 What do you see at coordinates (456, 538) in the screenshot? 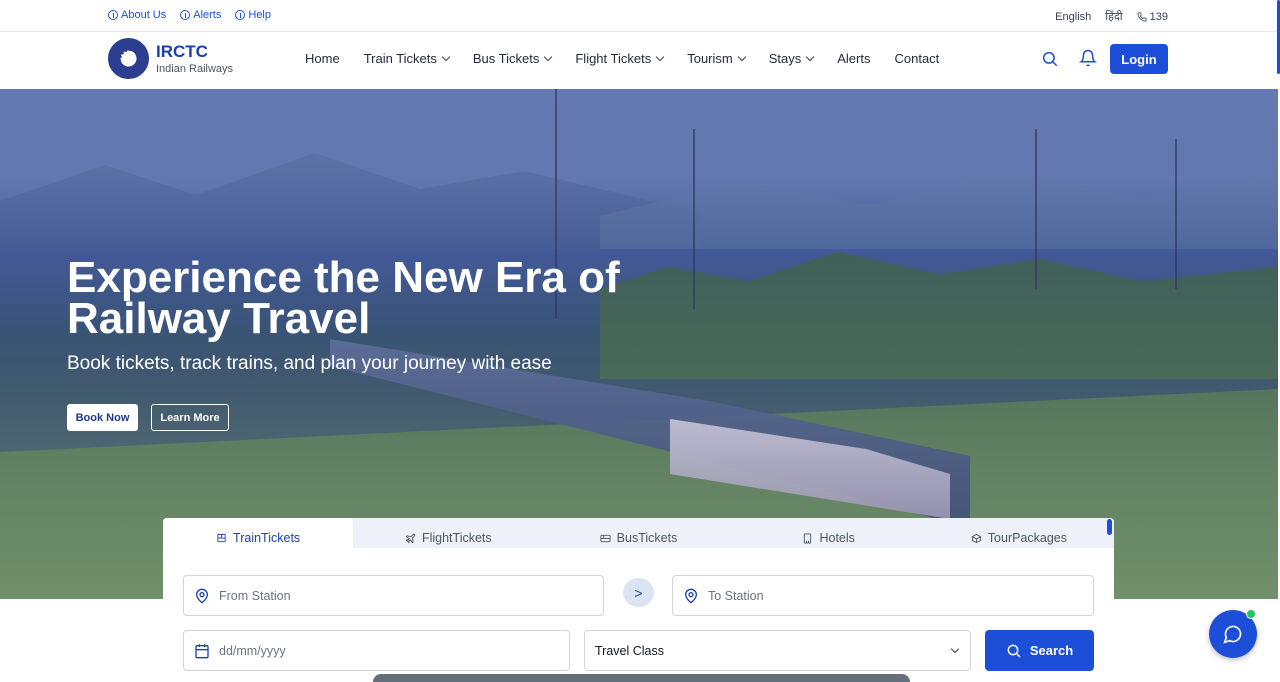
I see `tab-label: FlightTickets` at bounding box center [456, 538].